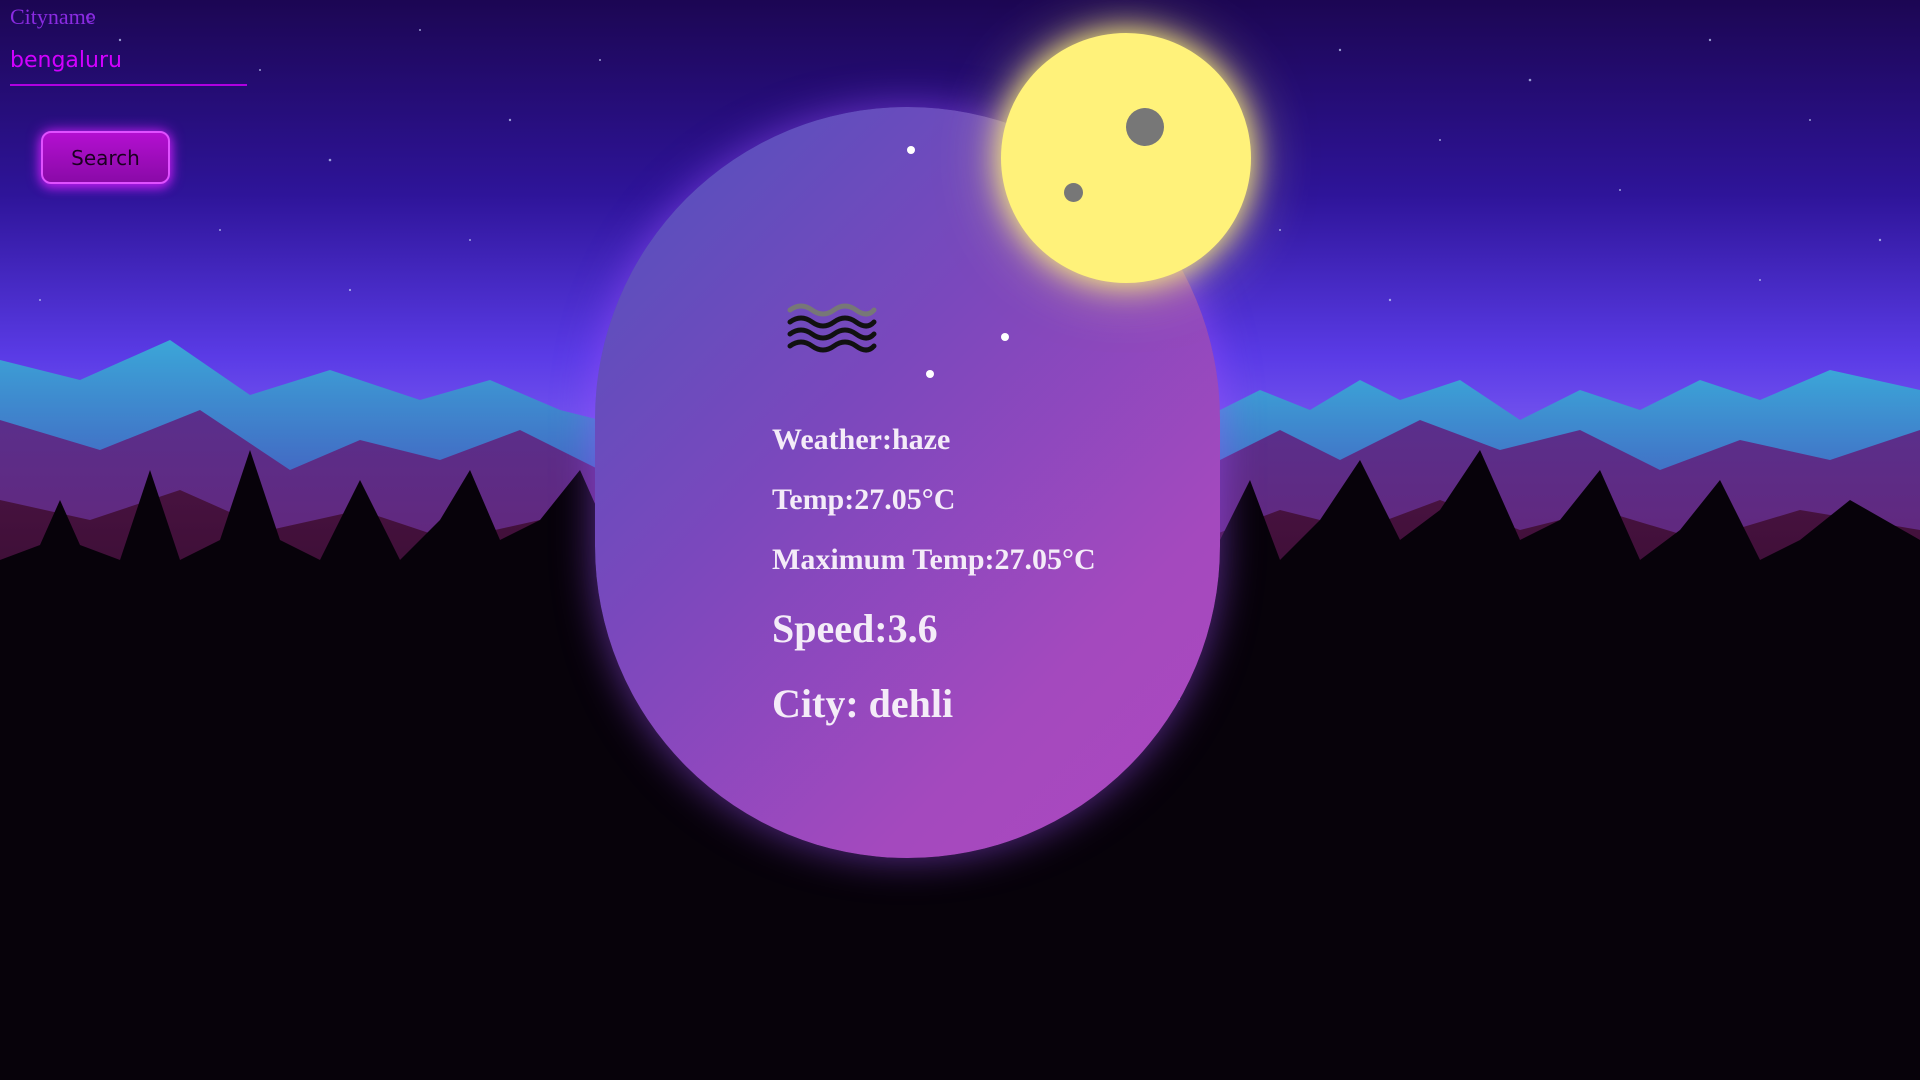 Image resolution: width=1920 pixels, height=1080 pixels. I want to click on moon-icon, so click(1126, 158).